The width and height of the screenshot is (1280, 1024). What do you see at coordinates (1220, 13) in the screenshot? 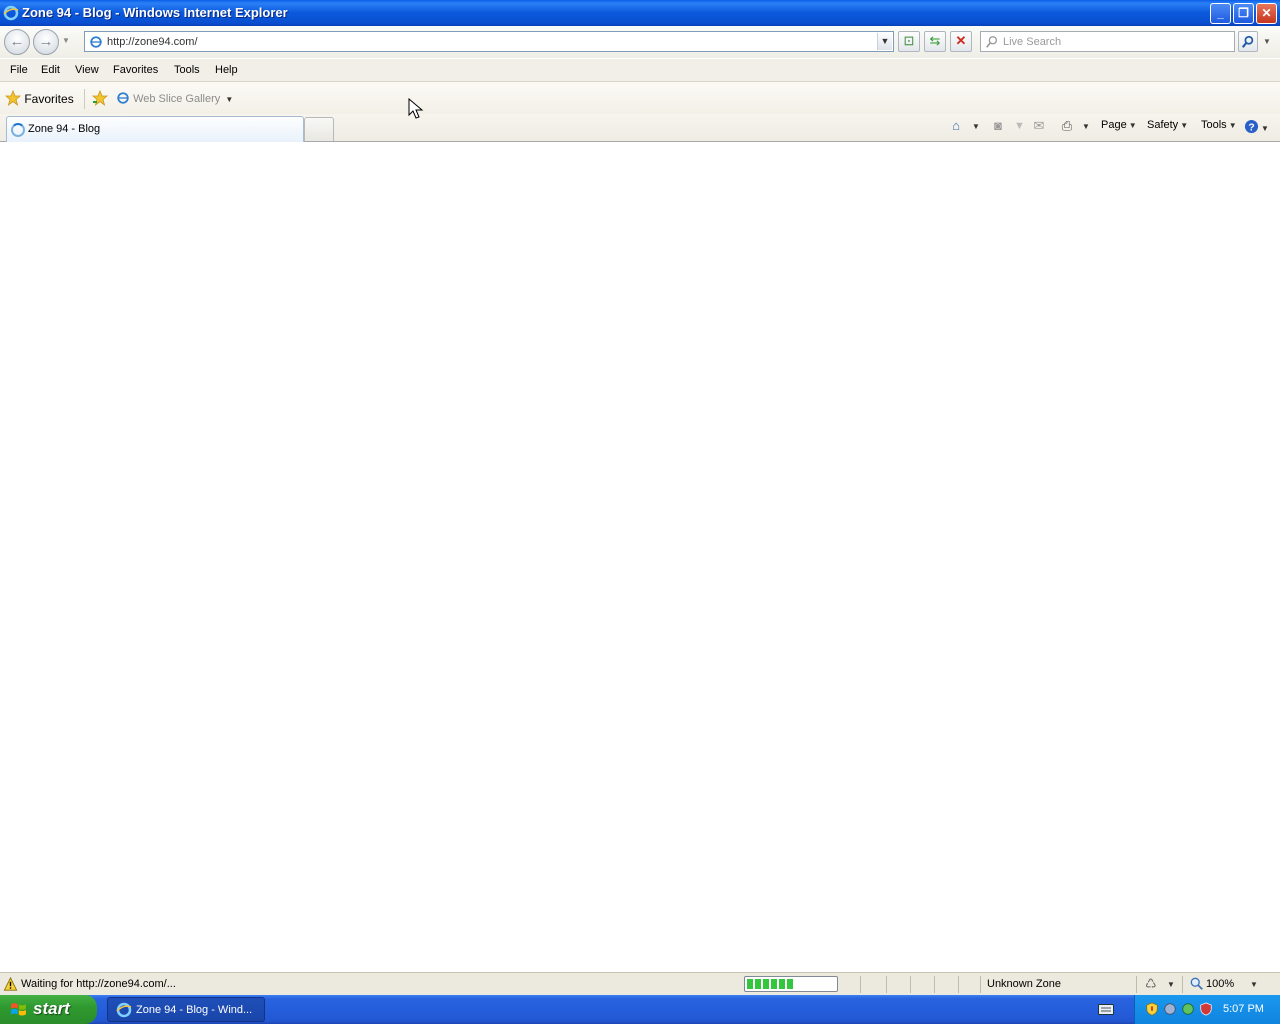
I see `minimize-button: _` at bounding box center [1220, 13].